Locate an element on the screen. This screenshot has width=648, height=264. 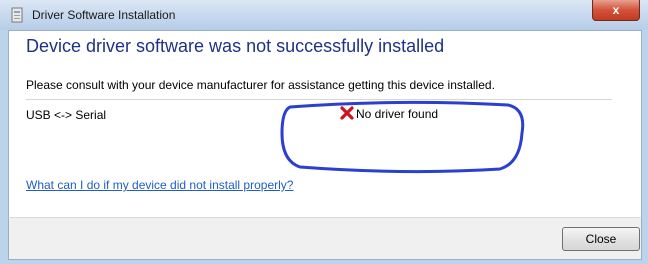
window-title: Driver Software Installation is located at coordinates (104, 15).